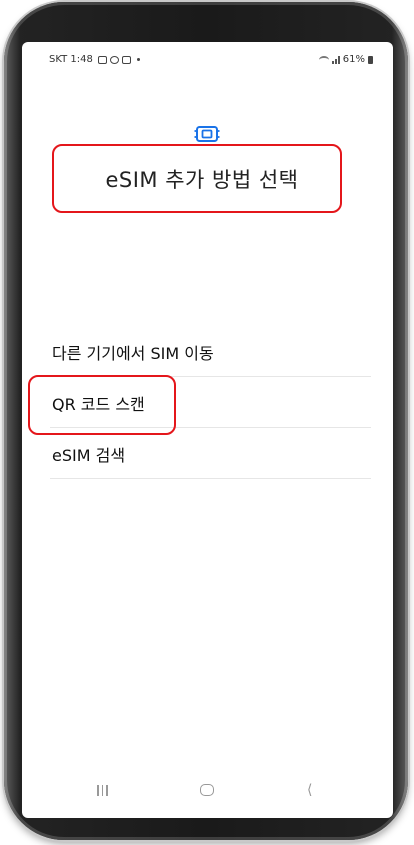 The image size is (414, 845). Describe the element at coordinates (102, 59) in the screenshot. I see `calendar-icon` at that location.